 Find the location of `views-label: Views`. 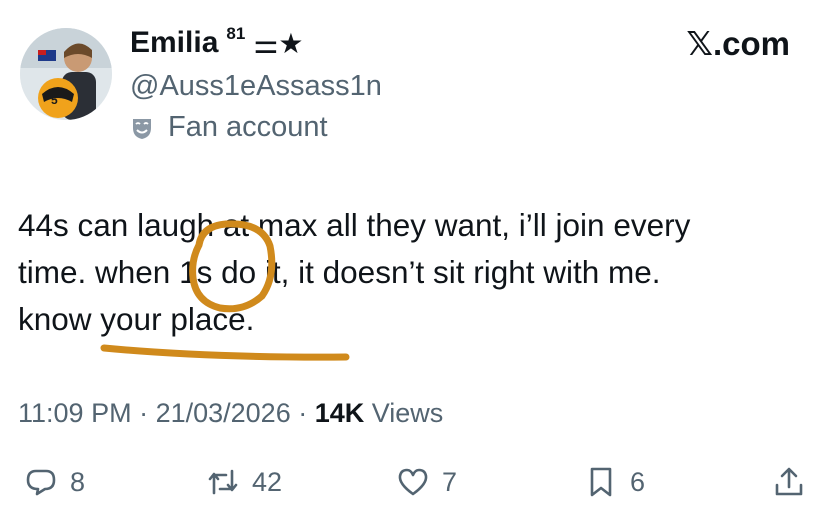

views-label: Views is located at coordinates (407, 413).